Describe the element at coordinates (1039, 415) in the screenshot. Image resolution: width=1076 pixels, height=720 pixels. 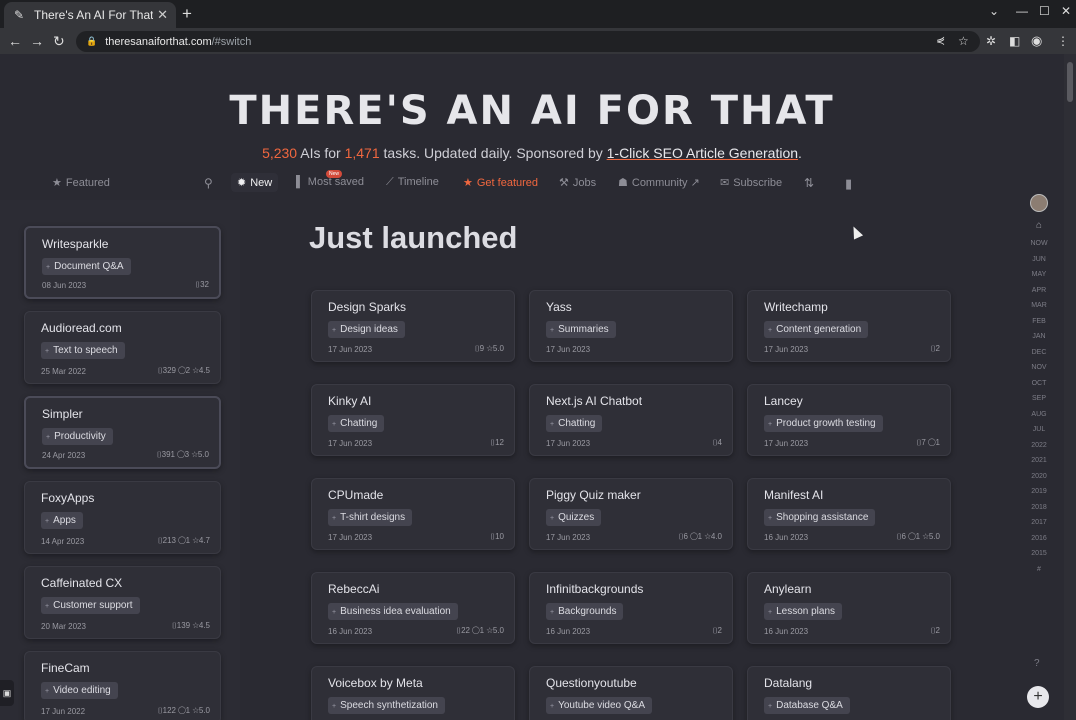
I see `timeline-label: AUG` at that location.